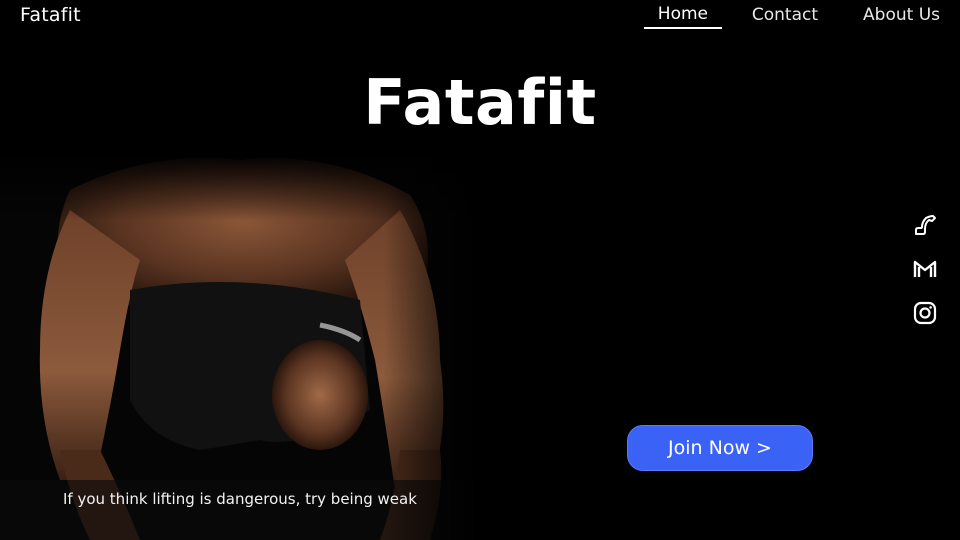 This screenshot has height=540, width=960. I want to click on join-now-button: Join Now >, so click(720, 448).